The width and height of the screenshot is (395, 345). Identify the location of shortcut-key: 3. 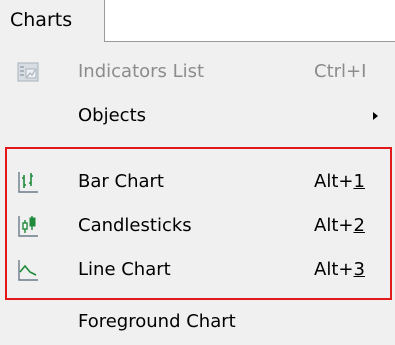
(359, 269).